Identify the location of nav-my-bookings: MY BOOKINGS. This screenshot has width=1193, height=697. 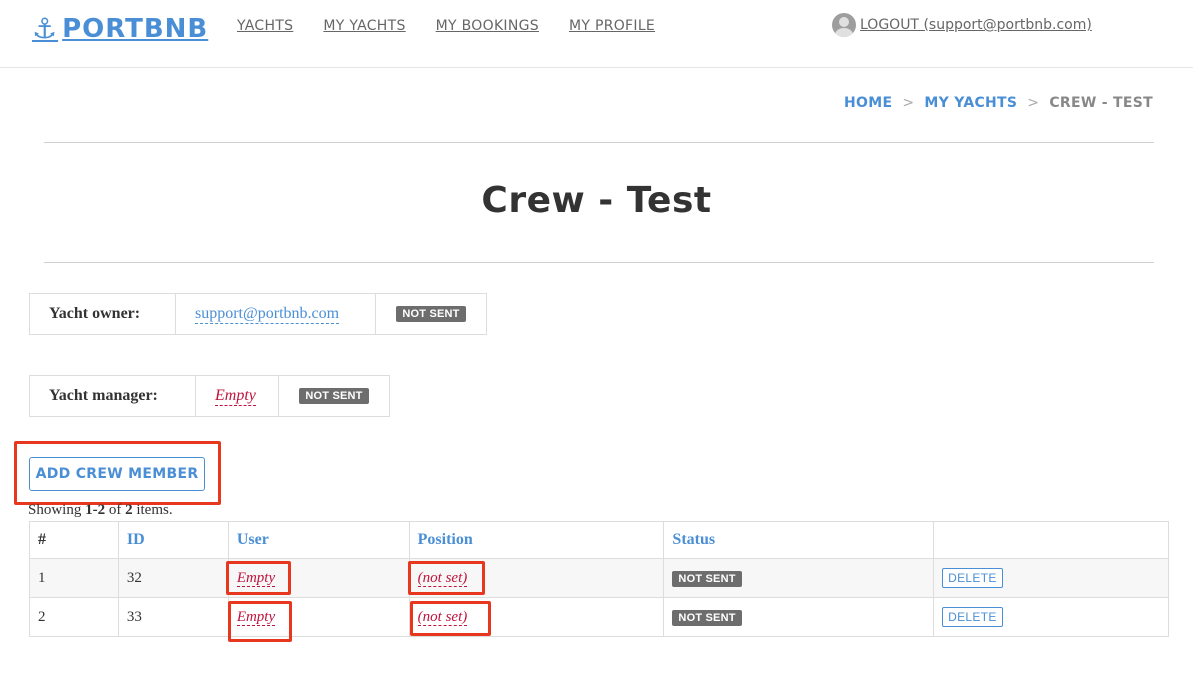
(487, 26).